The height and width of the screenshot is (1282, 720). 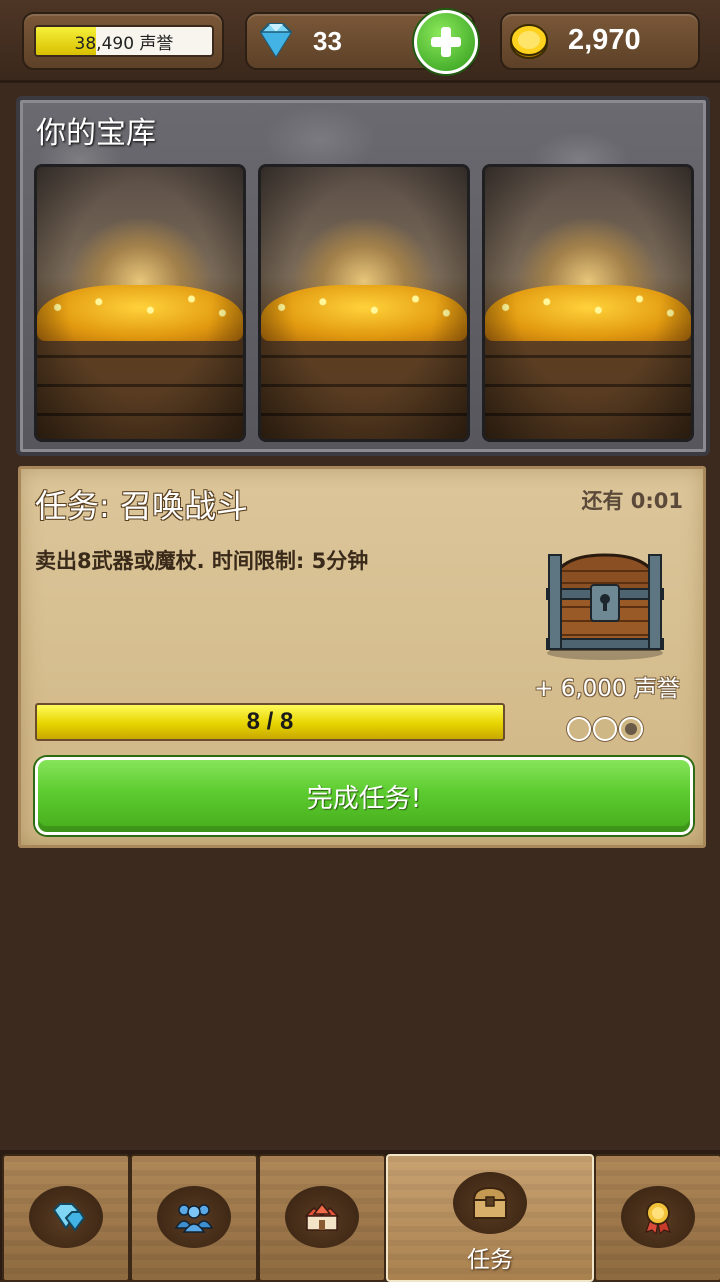 I want to click on quest-title: 任务: 召唤战斗, so click(x=141, y=506).